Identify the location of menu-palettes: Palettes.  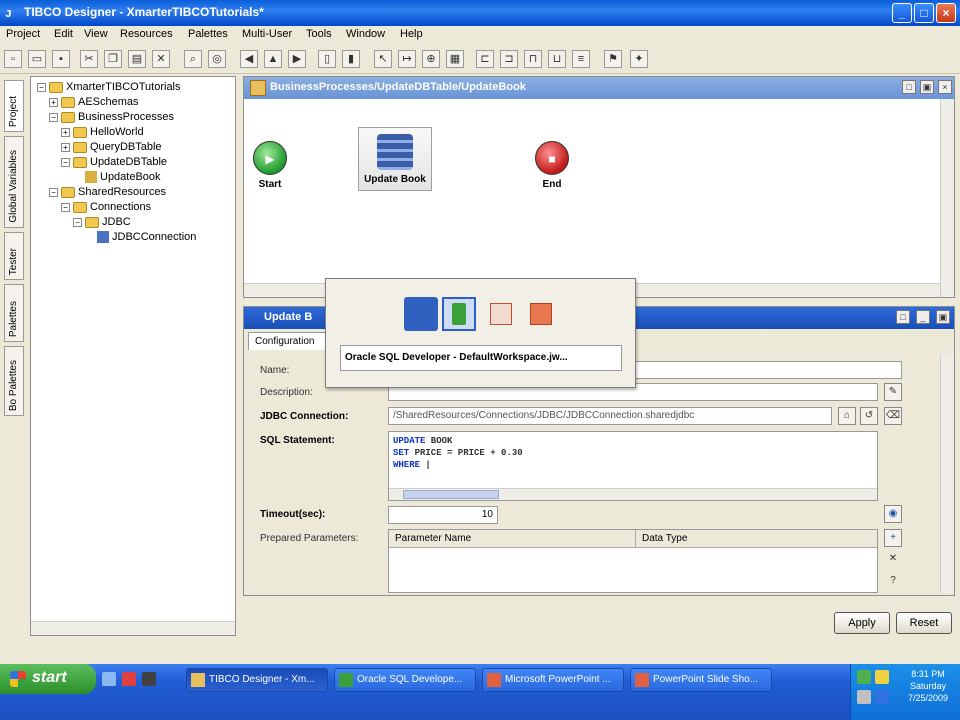
(208, 34).